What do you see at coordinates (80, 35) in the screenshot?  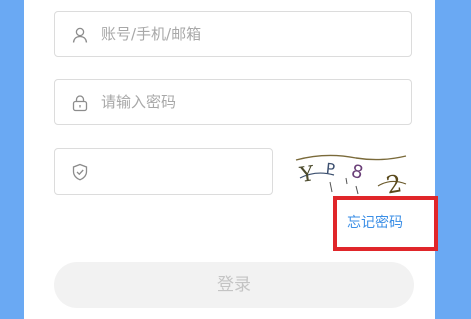 I see `user-icon` at bounding box center [80, 35].